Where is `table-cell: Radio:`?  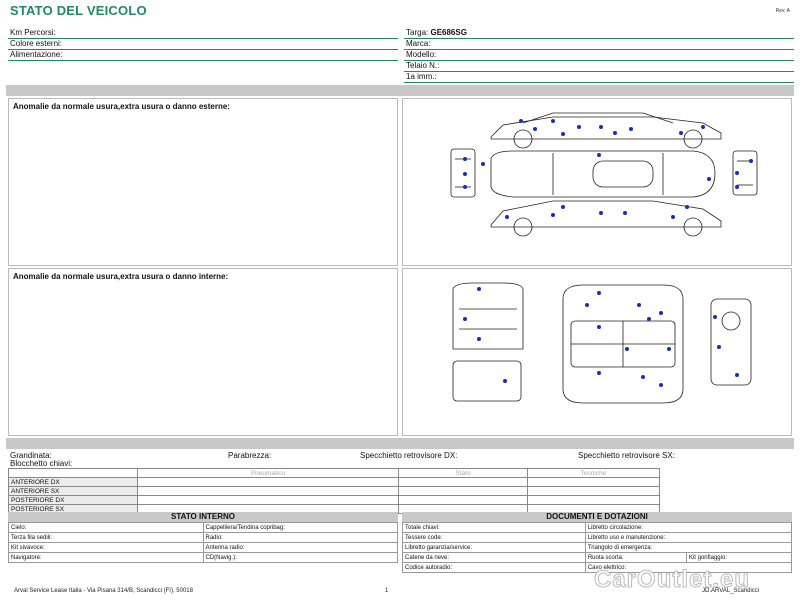
table-cell: Radio: is located at coordinates (300, 537).